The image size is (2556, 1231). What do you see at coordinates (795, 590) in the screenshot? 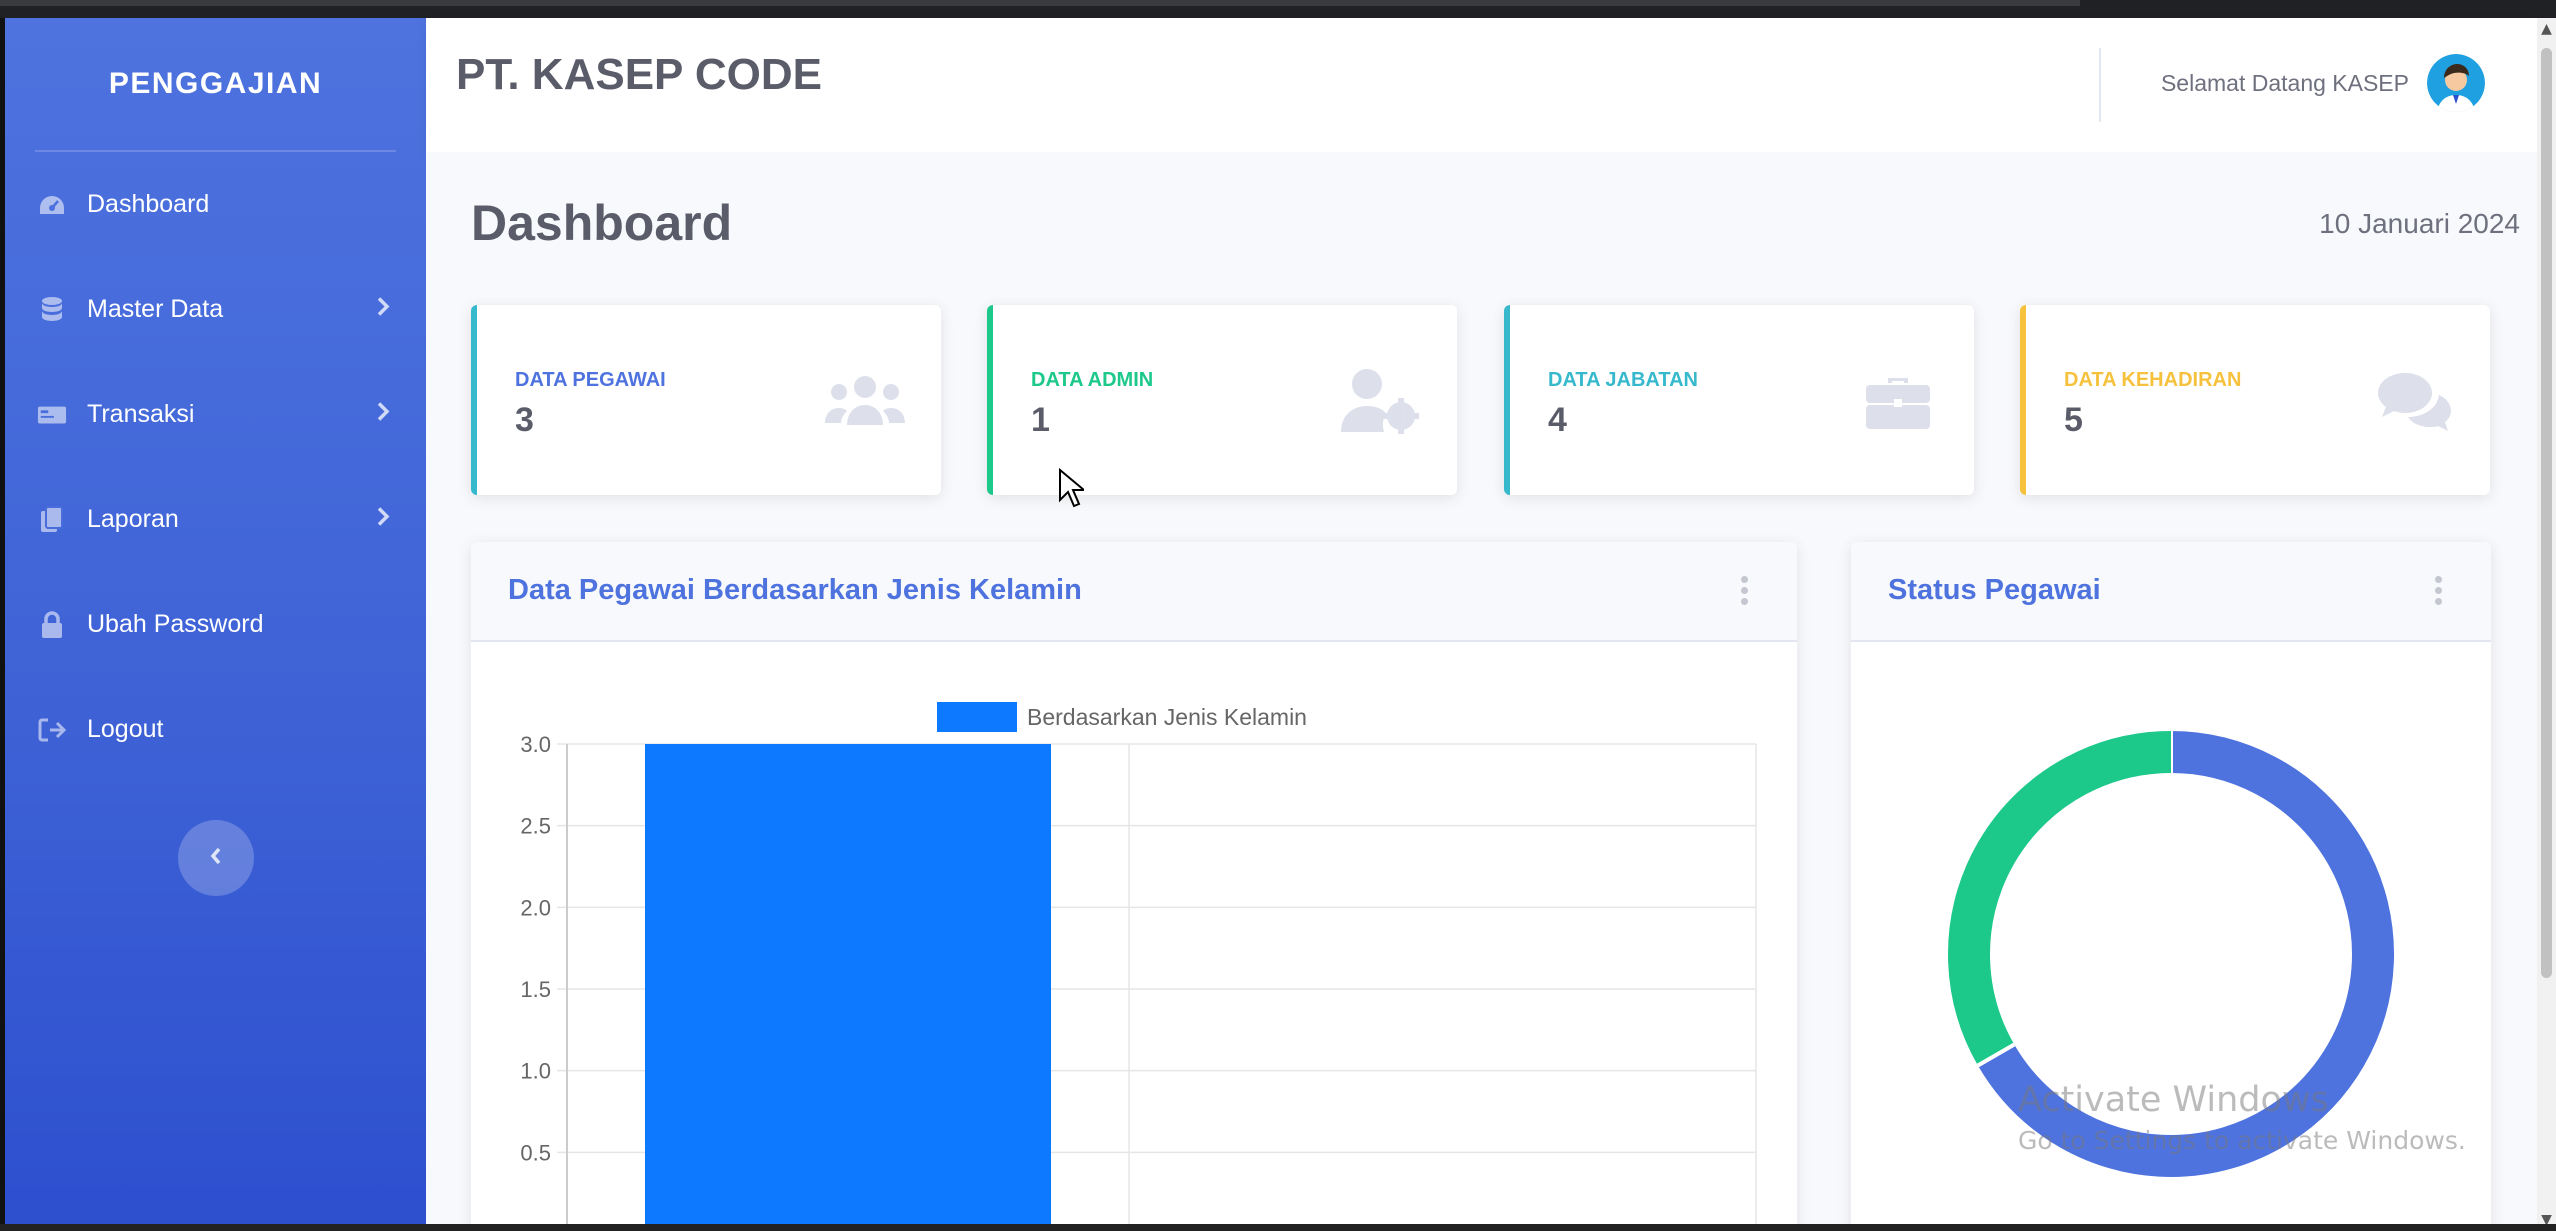
I see `panel-title: Data Pegawai Berdasarkan Jenis Kelamin` at bounding box center [795, 590].